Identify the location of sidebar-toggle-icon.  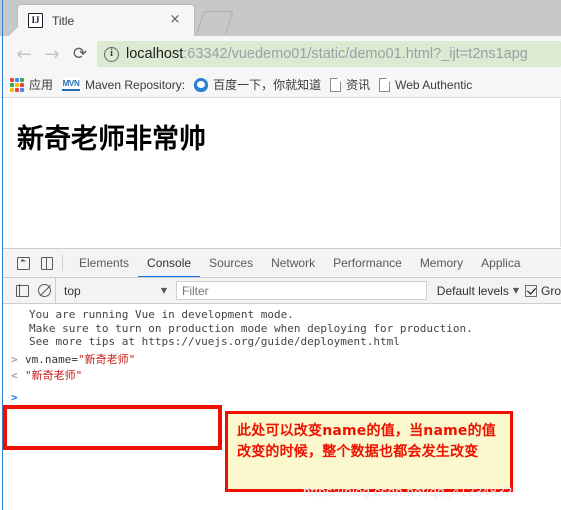
(22, 290).